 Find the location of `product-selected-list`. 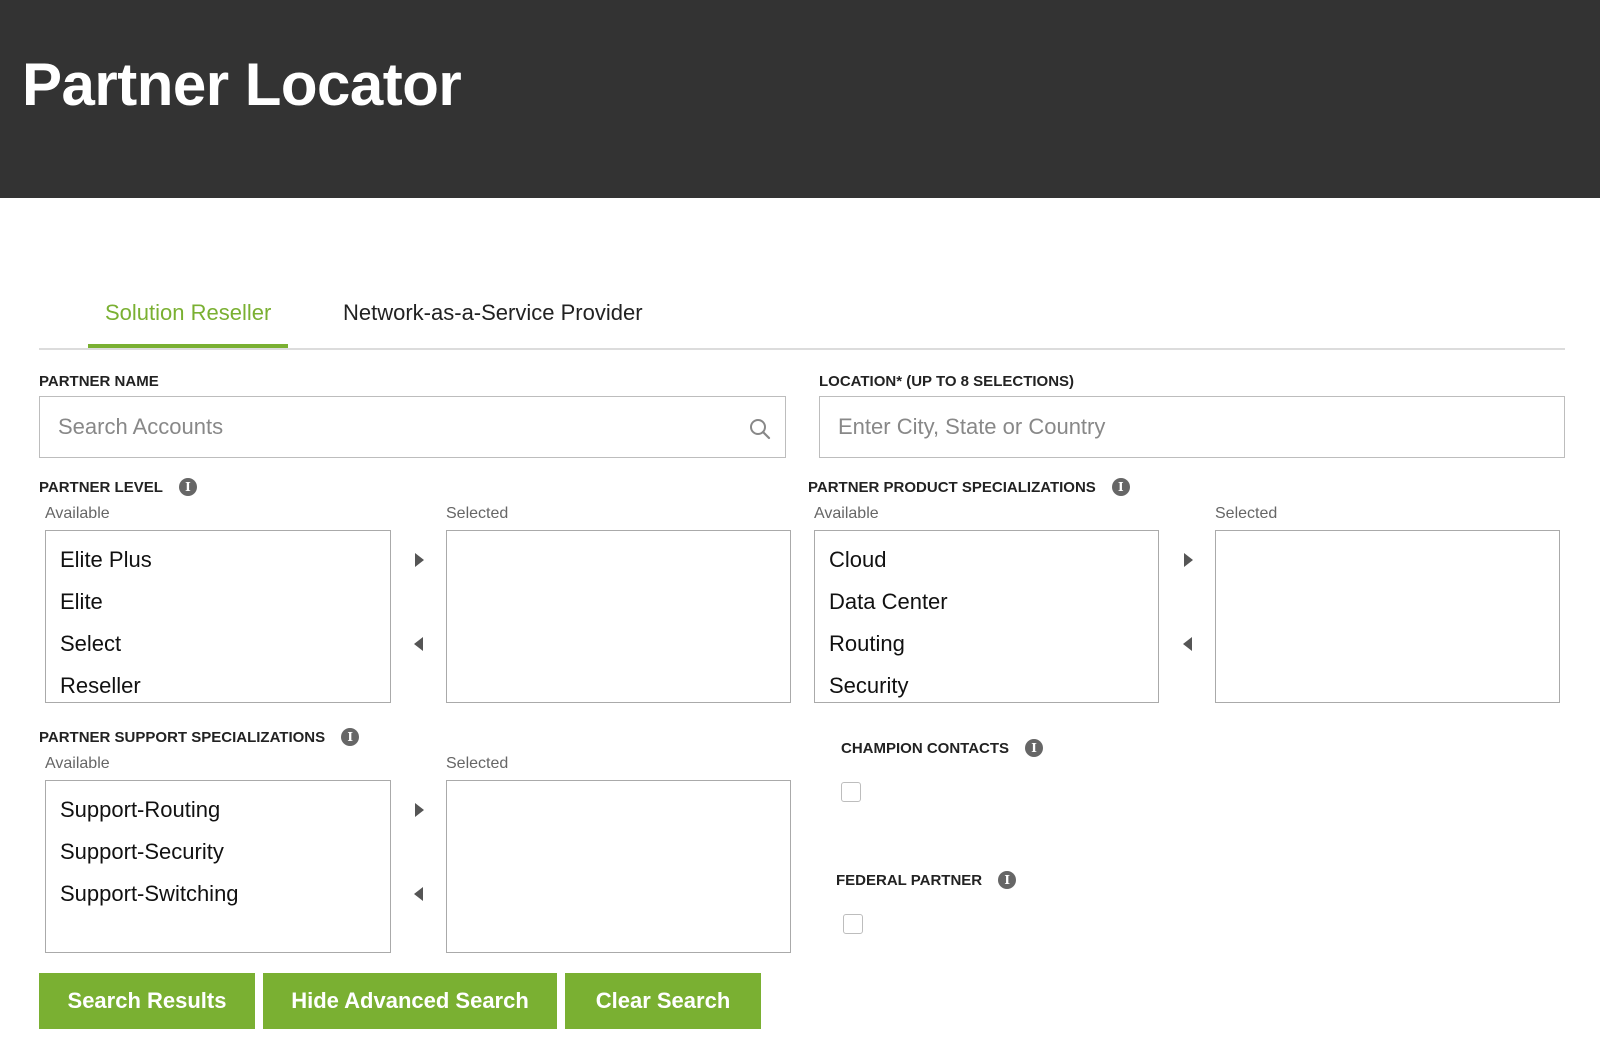

product-selected-list is located at coordinates (1387, 616).